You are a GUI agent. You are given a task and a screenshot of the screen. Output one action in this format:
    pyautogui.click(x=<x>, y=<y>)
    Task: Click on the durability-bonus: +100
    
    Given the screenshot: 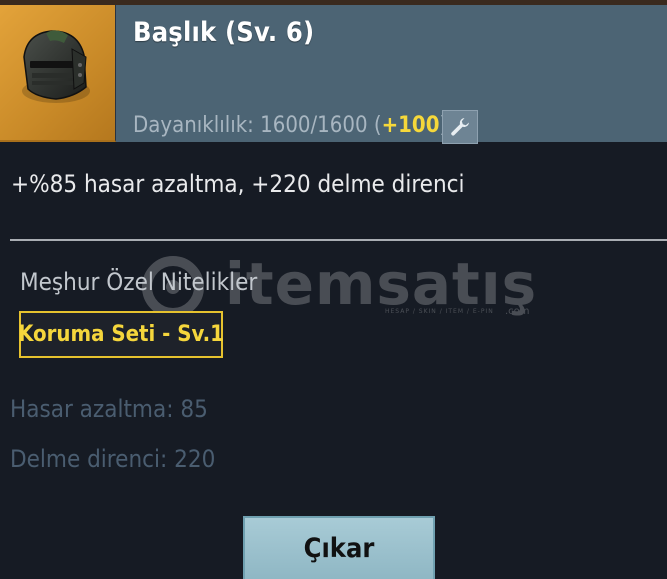 What is the action you would take?
    pyautogui.click(x=410, y=125)
    